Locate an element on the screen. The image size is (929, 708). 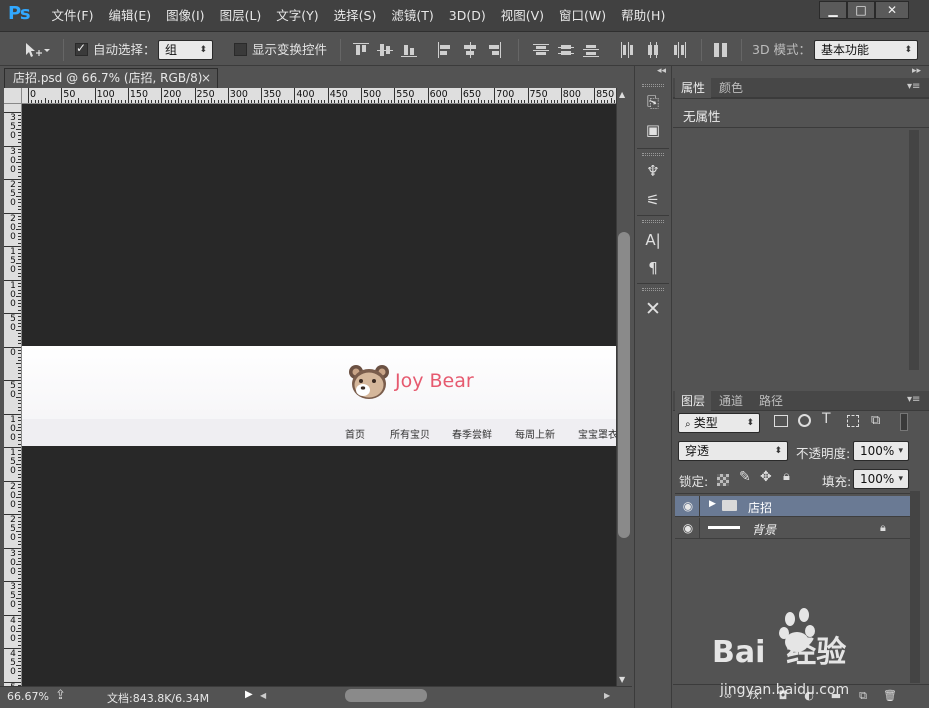
distribute-vcenter-icon is located at coordinates (566, 50).